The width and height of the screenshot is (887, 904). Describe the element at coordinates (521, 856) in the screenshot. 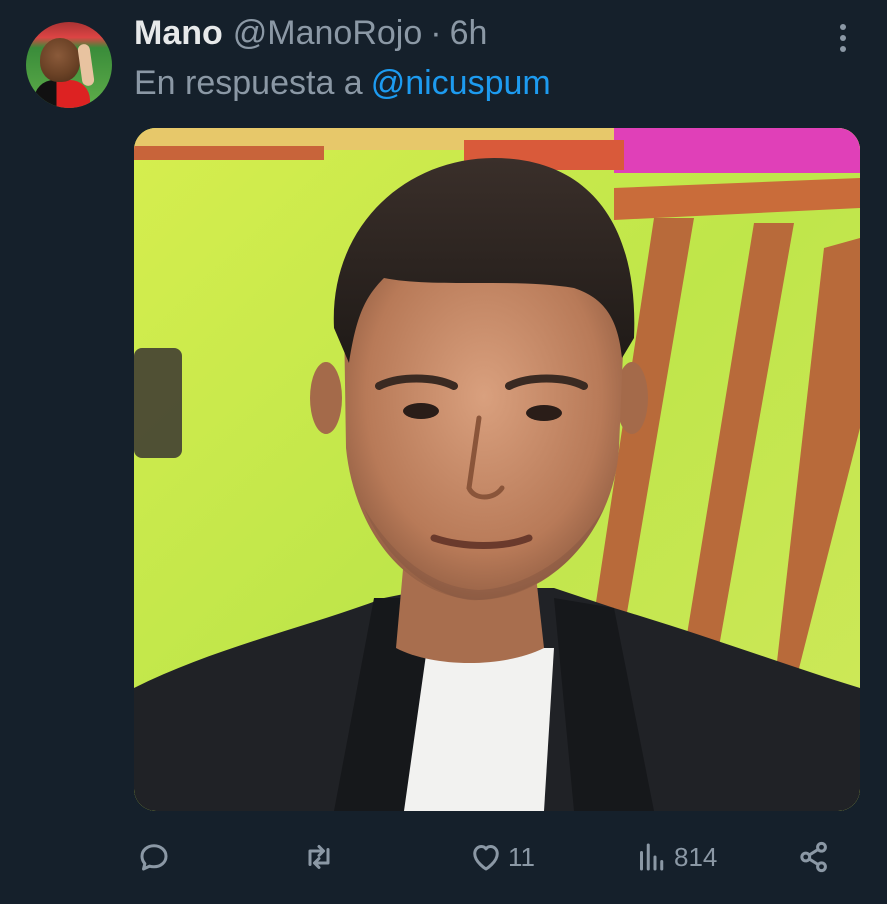

I see `like-count: 11` at that location.